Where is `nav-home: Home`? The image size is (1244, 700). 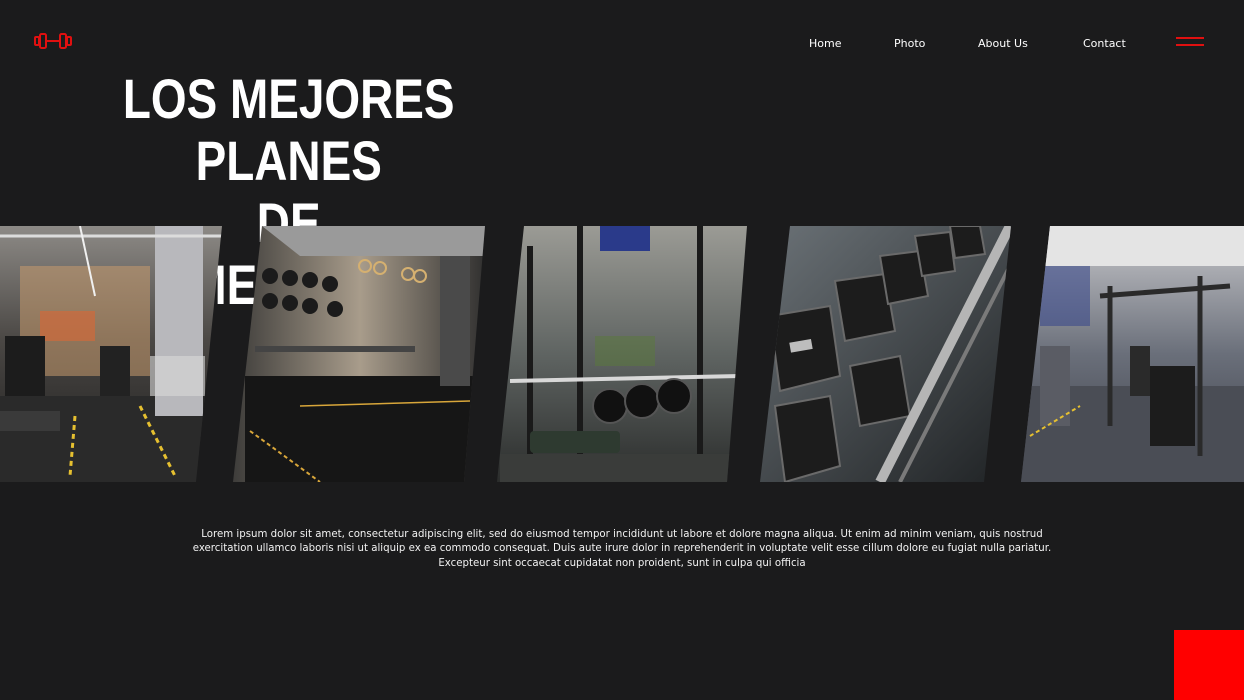 nav-home: Home is located at coordinates (825, 43).